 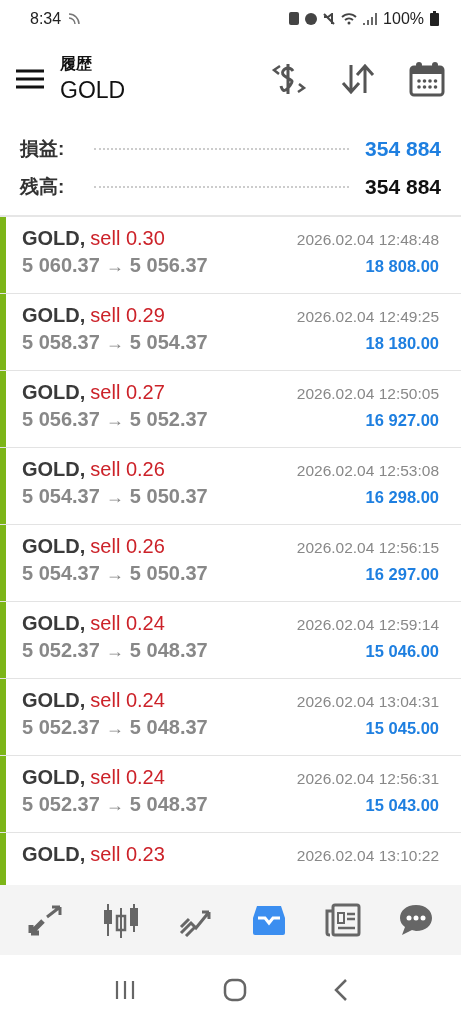 I want to click on deal-row: GOLD, sell 0.27 2026.02.04 12:50:05 5 056.37 → 5 052.37 16 927.00, so click(x=230, y=409).